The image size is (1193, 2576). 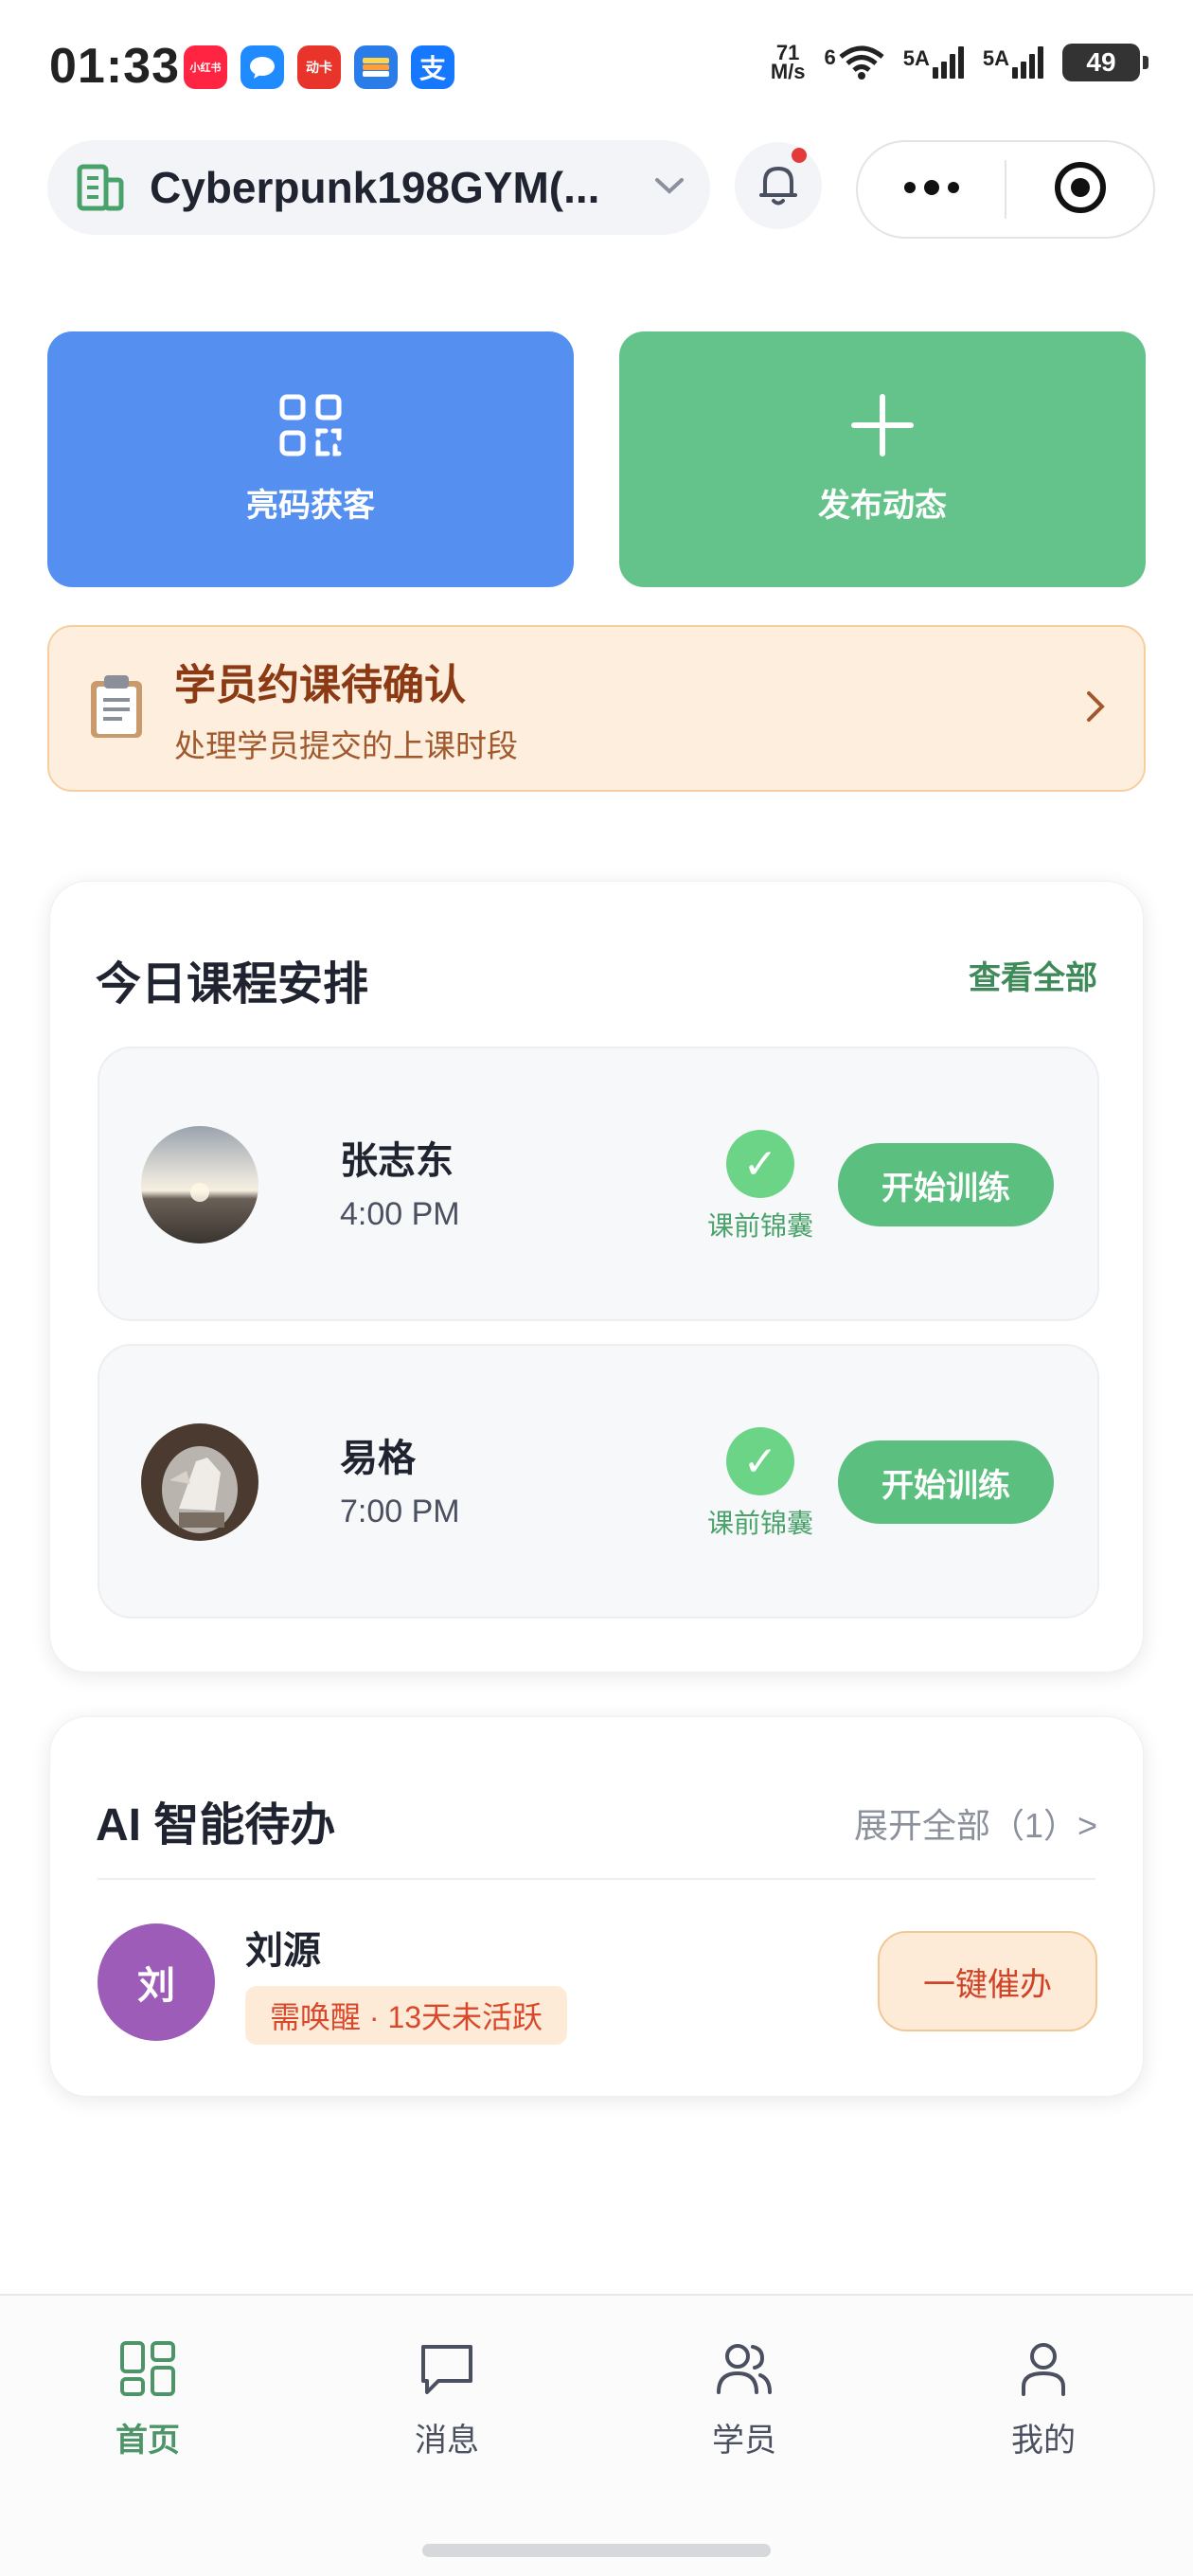 What do you see at coordinates (744, 2441) in the screenshot?
I see `tab-students-label: 学员` at bounding box center [744, 2441].